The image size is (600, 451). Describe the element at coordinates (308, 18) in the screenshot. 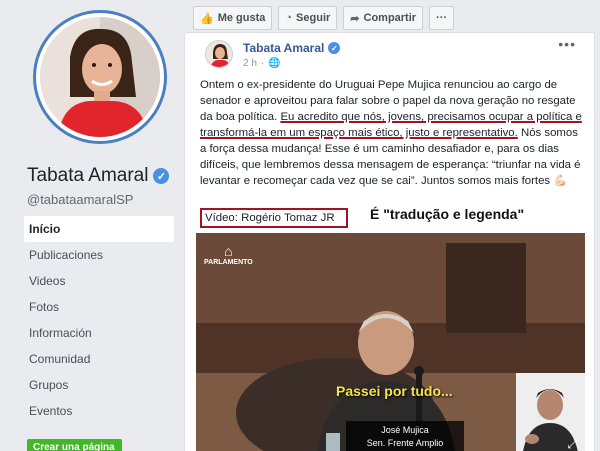

I see `follow-button: ◔ Seguir` at that location.